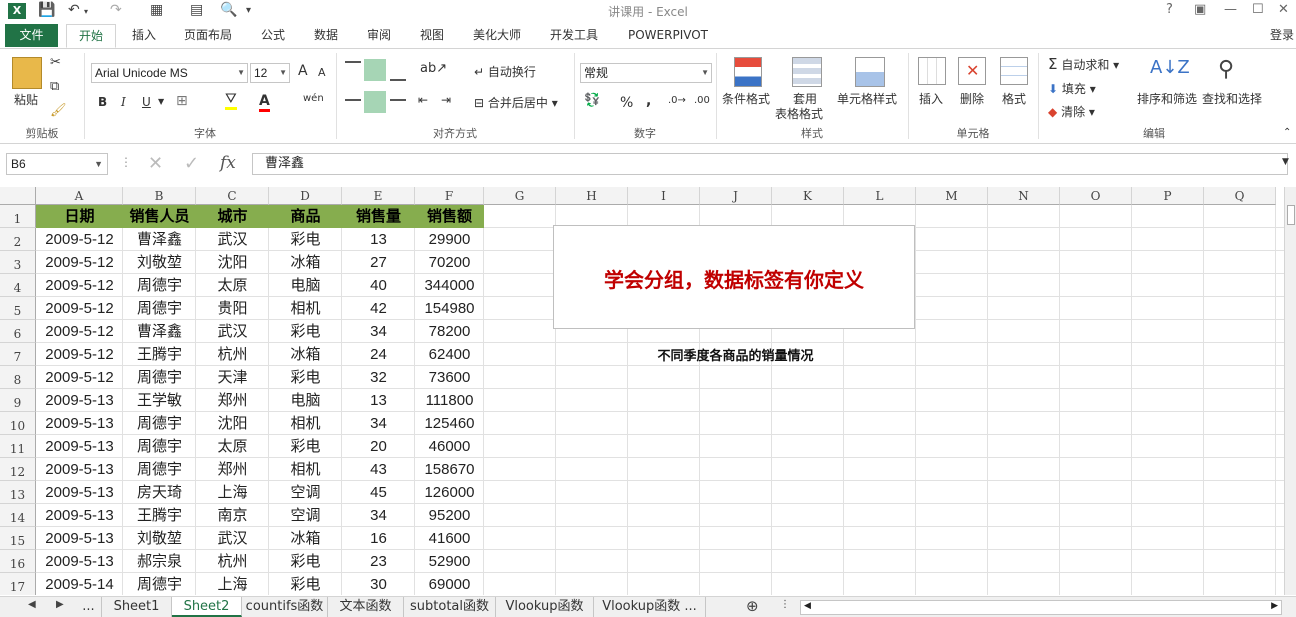  Describe the element at coordinates (1226, 69) in the screenshot. I see `binoculars-icon: ⚲` at that location.